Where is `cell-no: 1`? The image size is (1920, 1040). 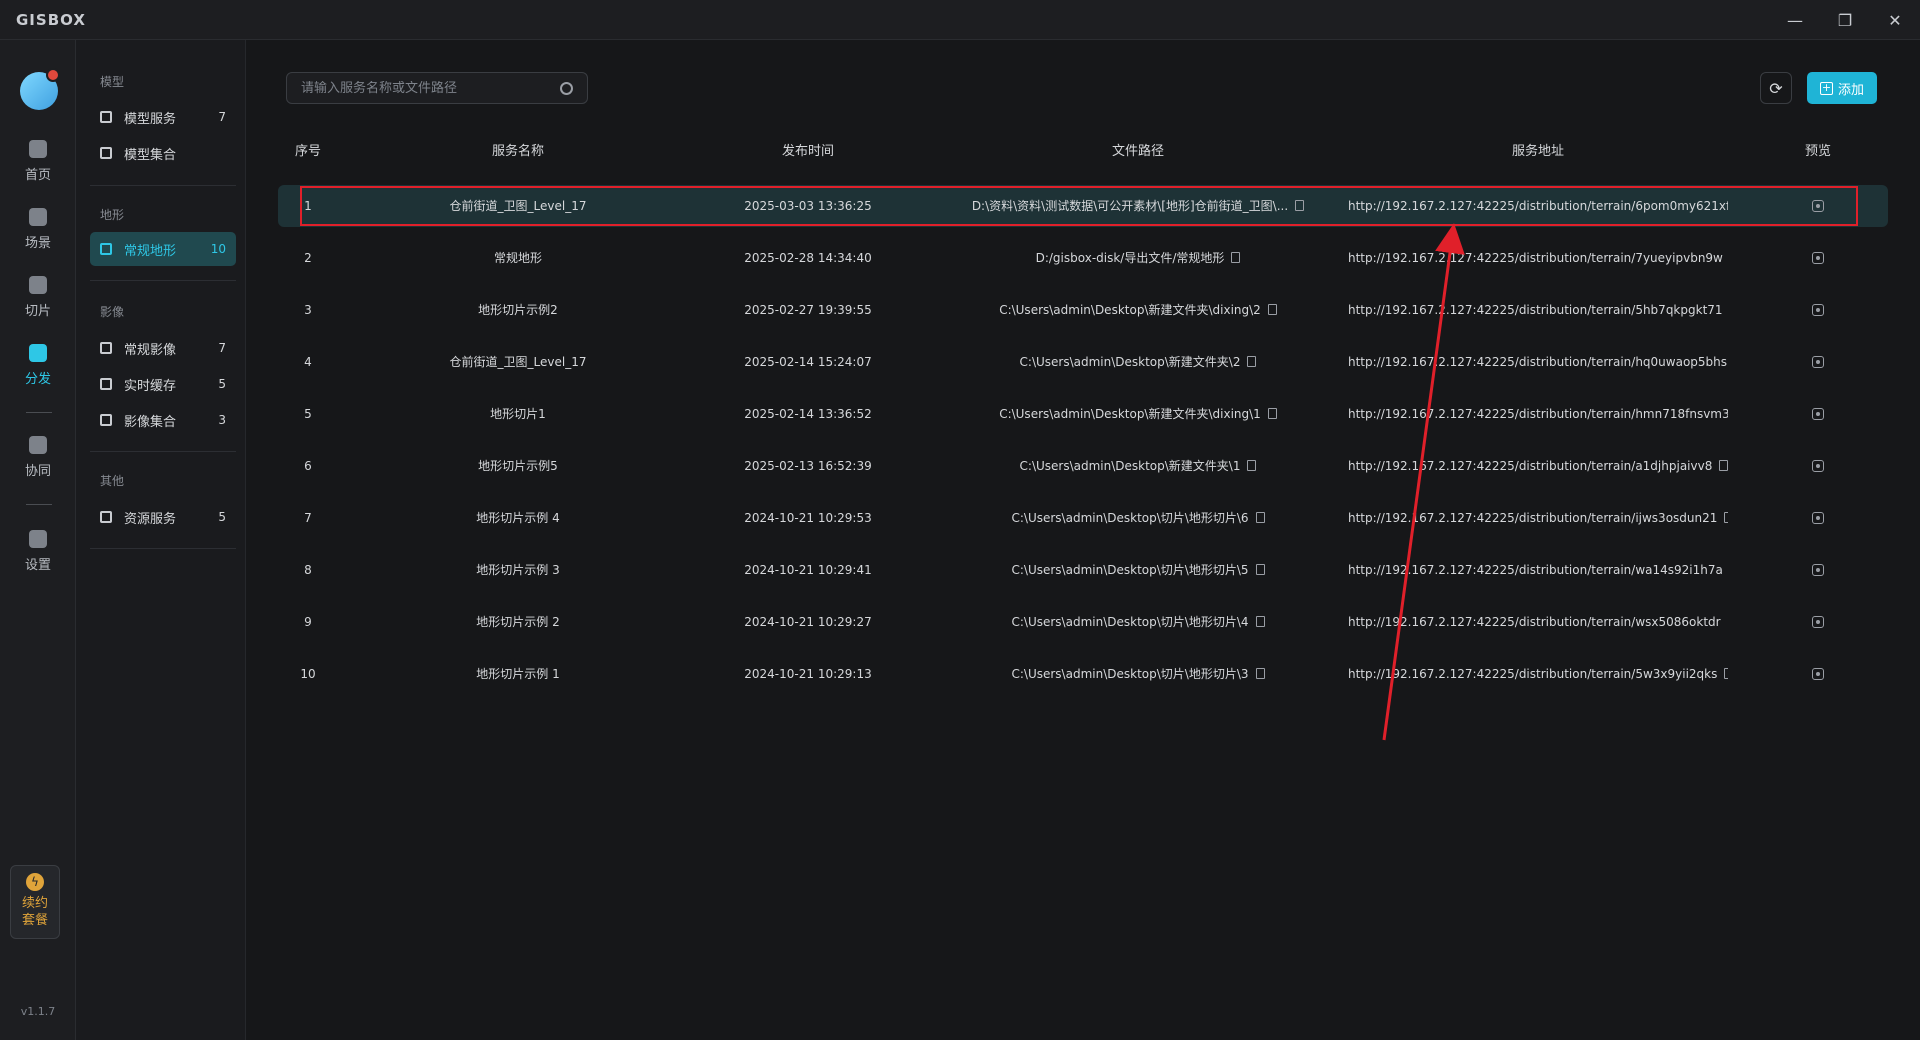 cell-no: 1 is located at coordinates (308, 206).